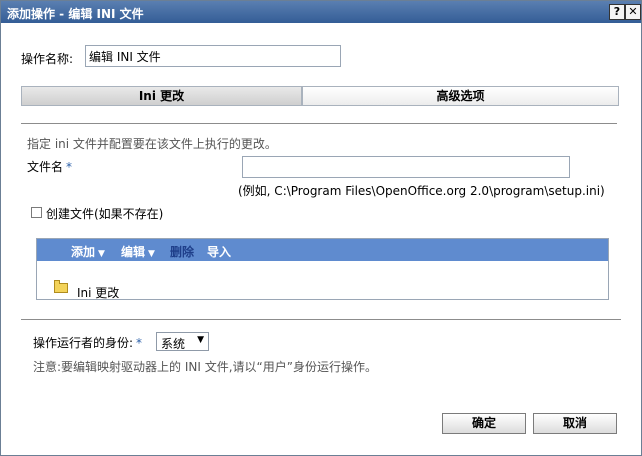 Image resolution: width=642 pixels, height=456 pixels. I want to click on edit-menu-button: 编辑 ▼, so click(138, 251).